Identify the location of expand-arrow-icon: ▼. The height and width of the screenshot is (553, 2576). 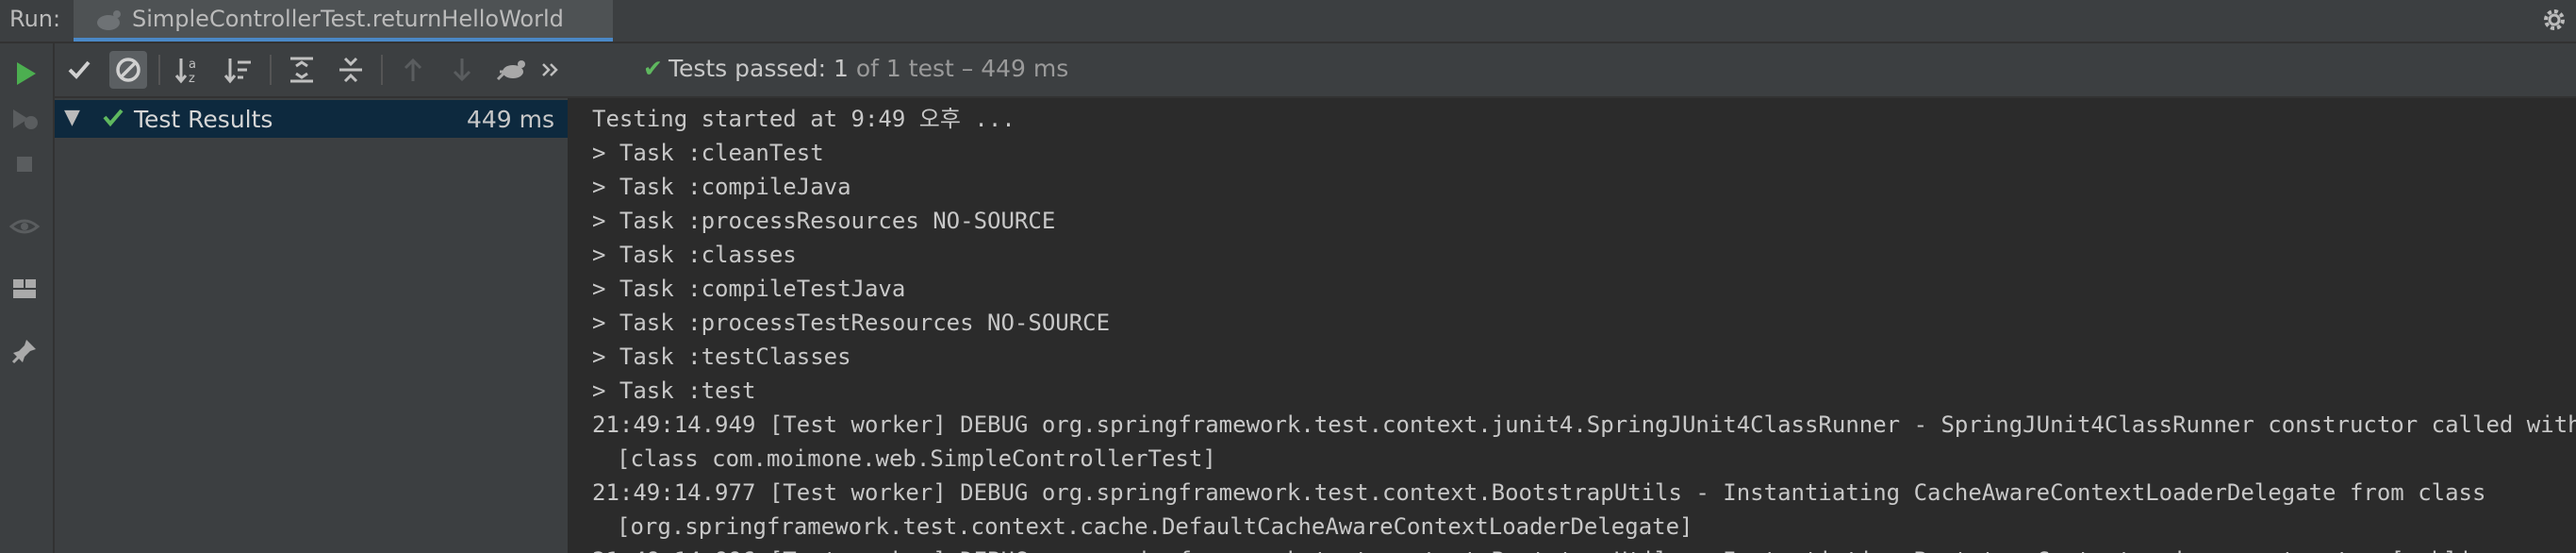
(72, 118).